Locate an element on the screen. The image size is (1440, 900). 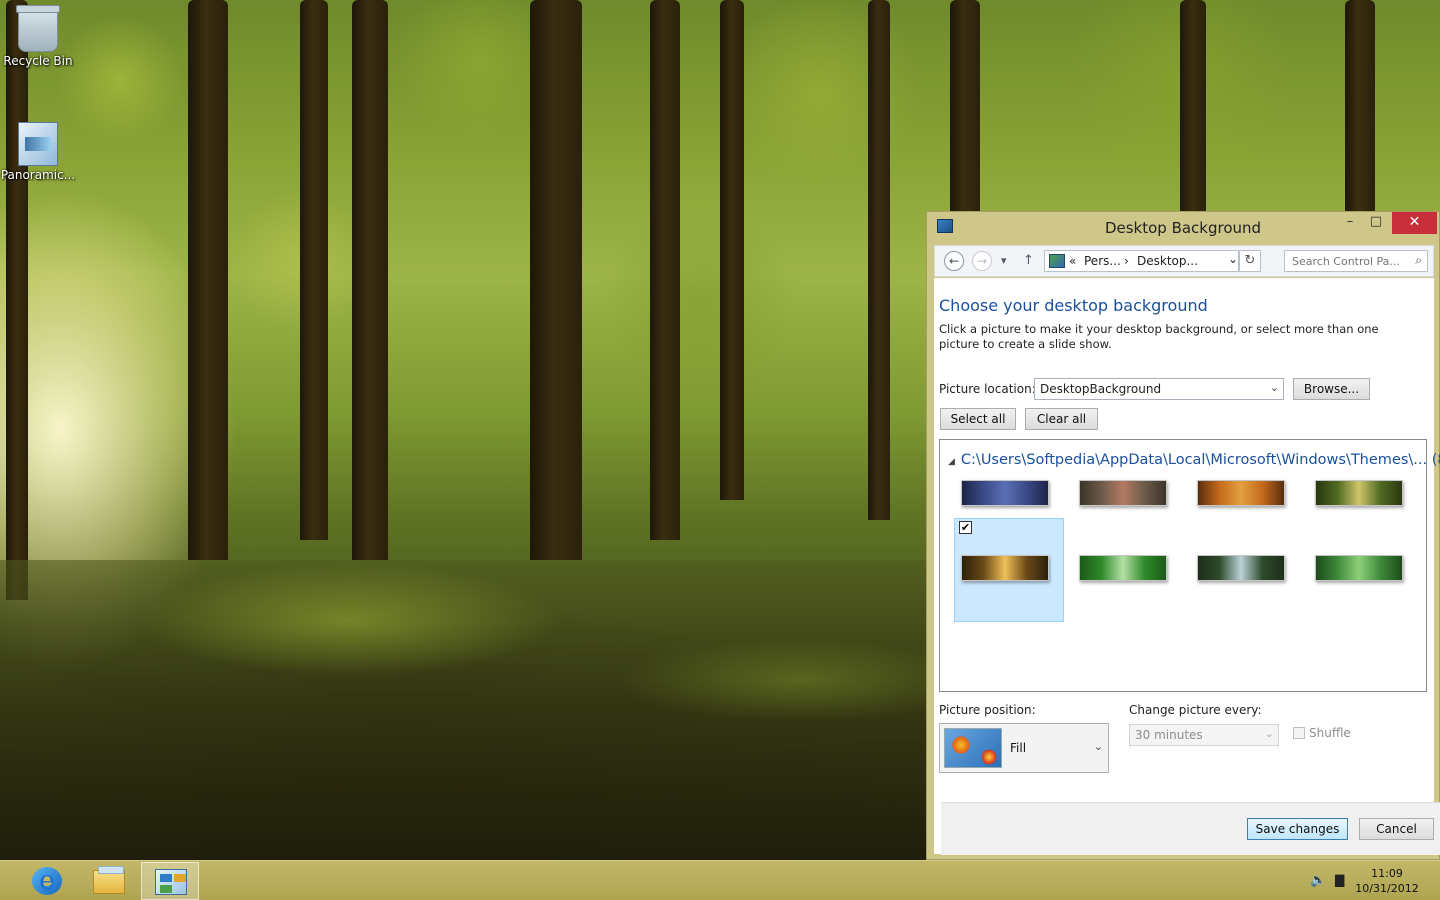
picture-location-value: DesktopBackground is located at coordinates (1101, 389).